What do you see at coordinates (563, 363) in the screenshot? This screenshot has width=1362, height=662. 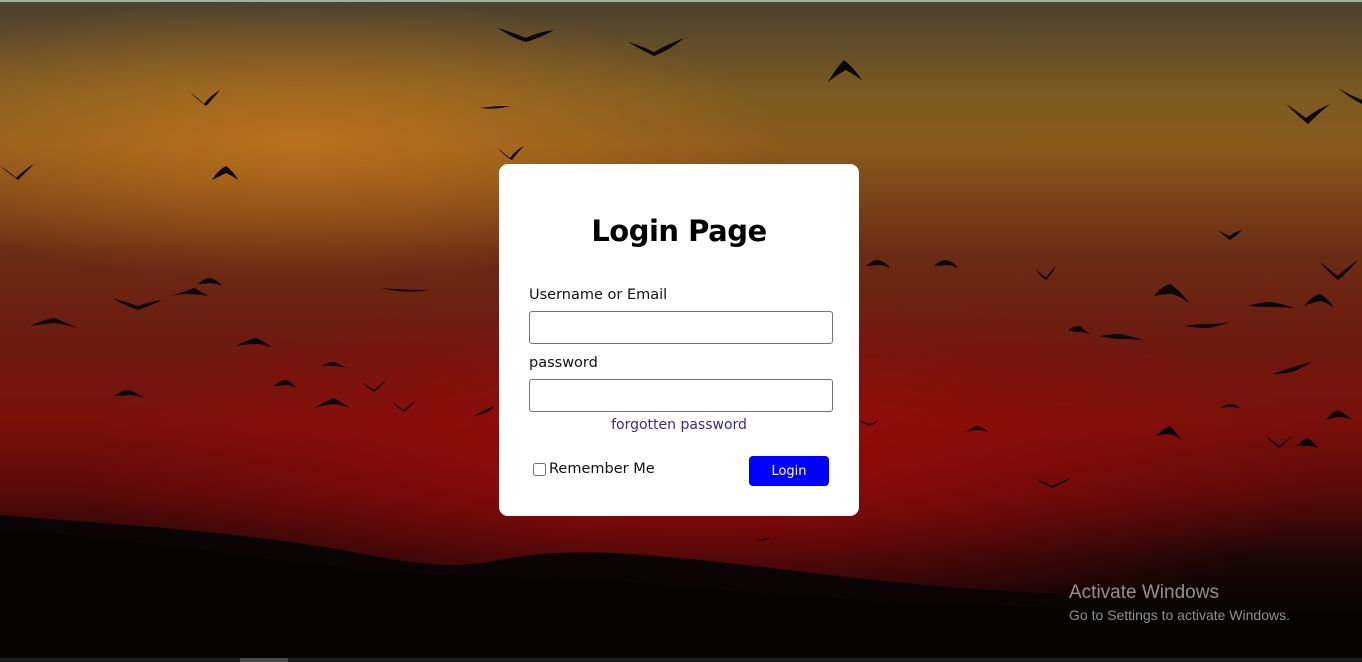 I see `password-label: password` at bounding box center [563, 363].